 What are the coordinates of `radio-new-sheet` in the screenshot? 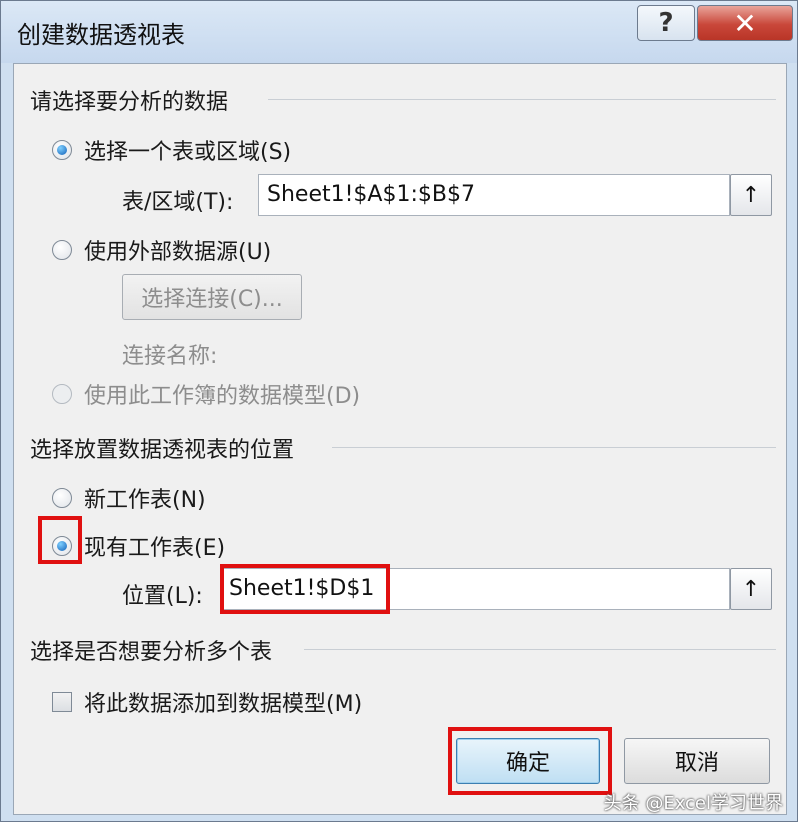 It's located at (62, 498).